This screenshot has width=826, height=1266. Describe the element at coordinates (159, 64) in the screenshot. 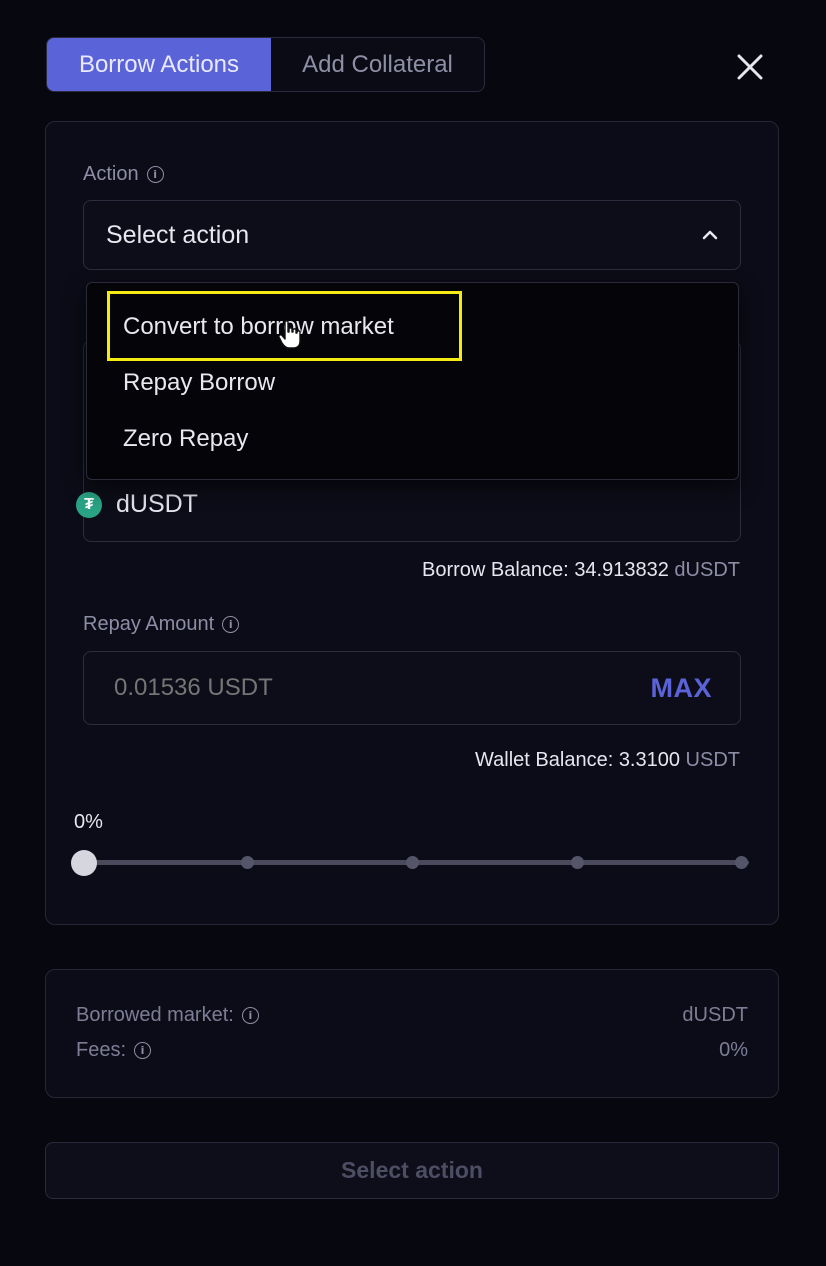

I see `tab-borrow-actions: Borrow Actions` at that location.